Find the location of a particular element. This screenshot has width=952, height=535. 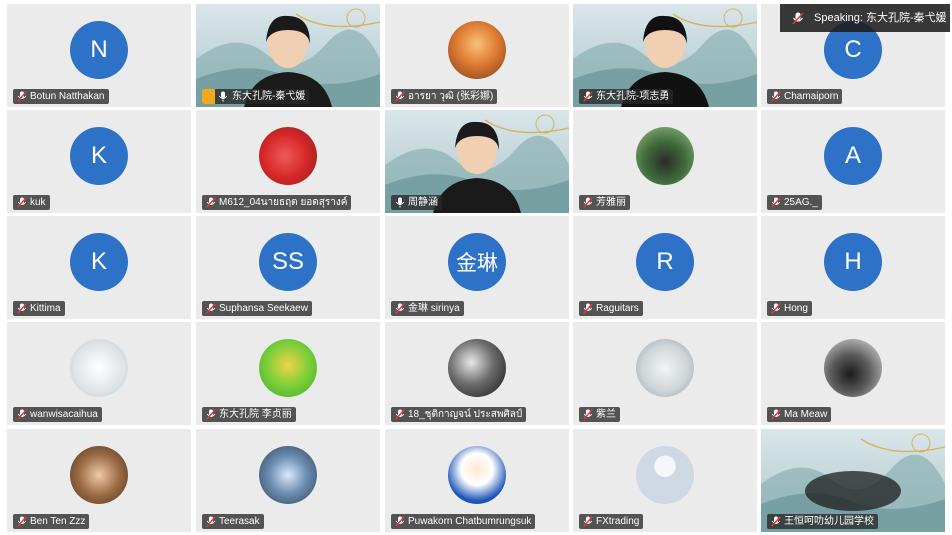

participant-tile: H Hong is located at coordinates (853, 267).